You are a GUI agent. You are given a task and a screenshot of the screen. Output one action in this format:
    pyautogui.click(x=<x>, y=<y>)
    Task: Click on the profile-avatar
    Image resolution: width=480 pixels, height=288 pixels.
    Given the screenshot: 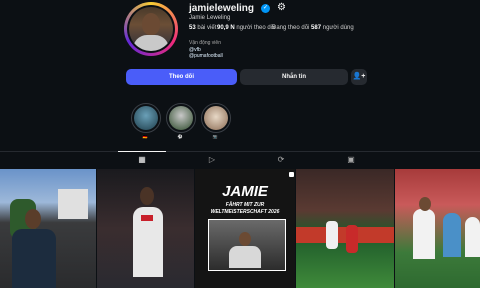 What is the action you would take?
    pyautogui.click(x=151, y=29)
    